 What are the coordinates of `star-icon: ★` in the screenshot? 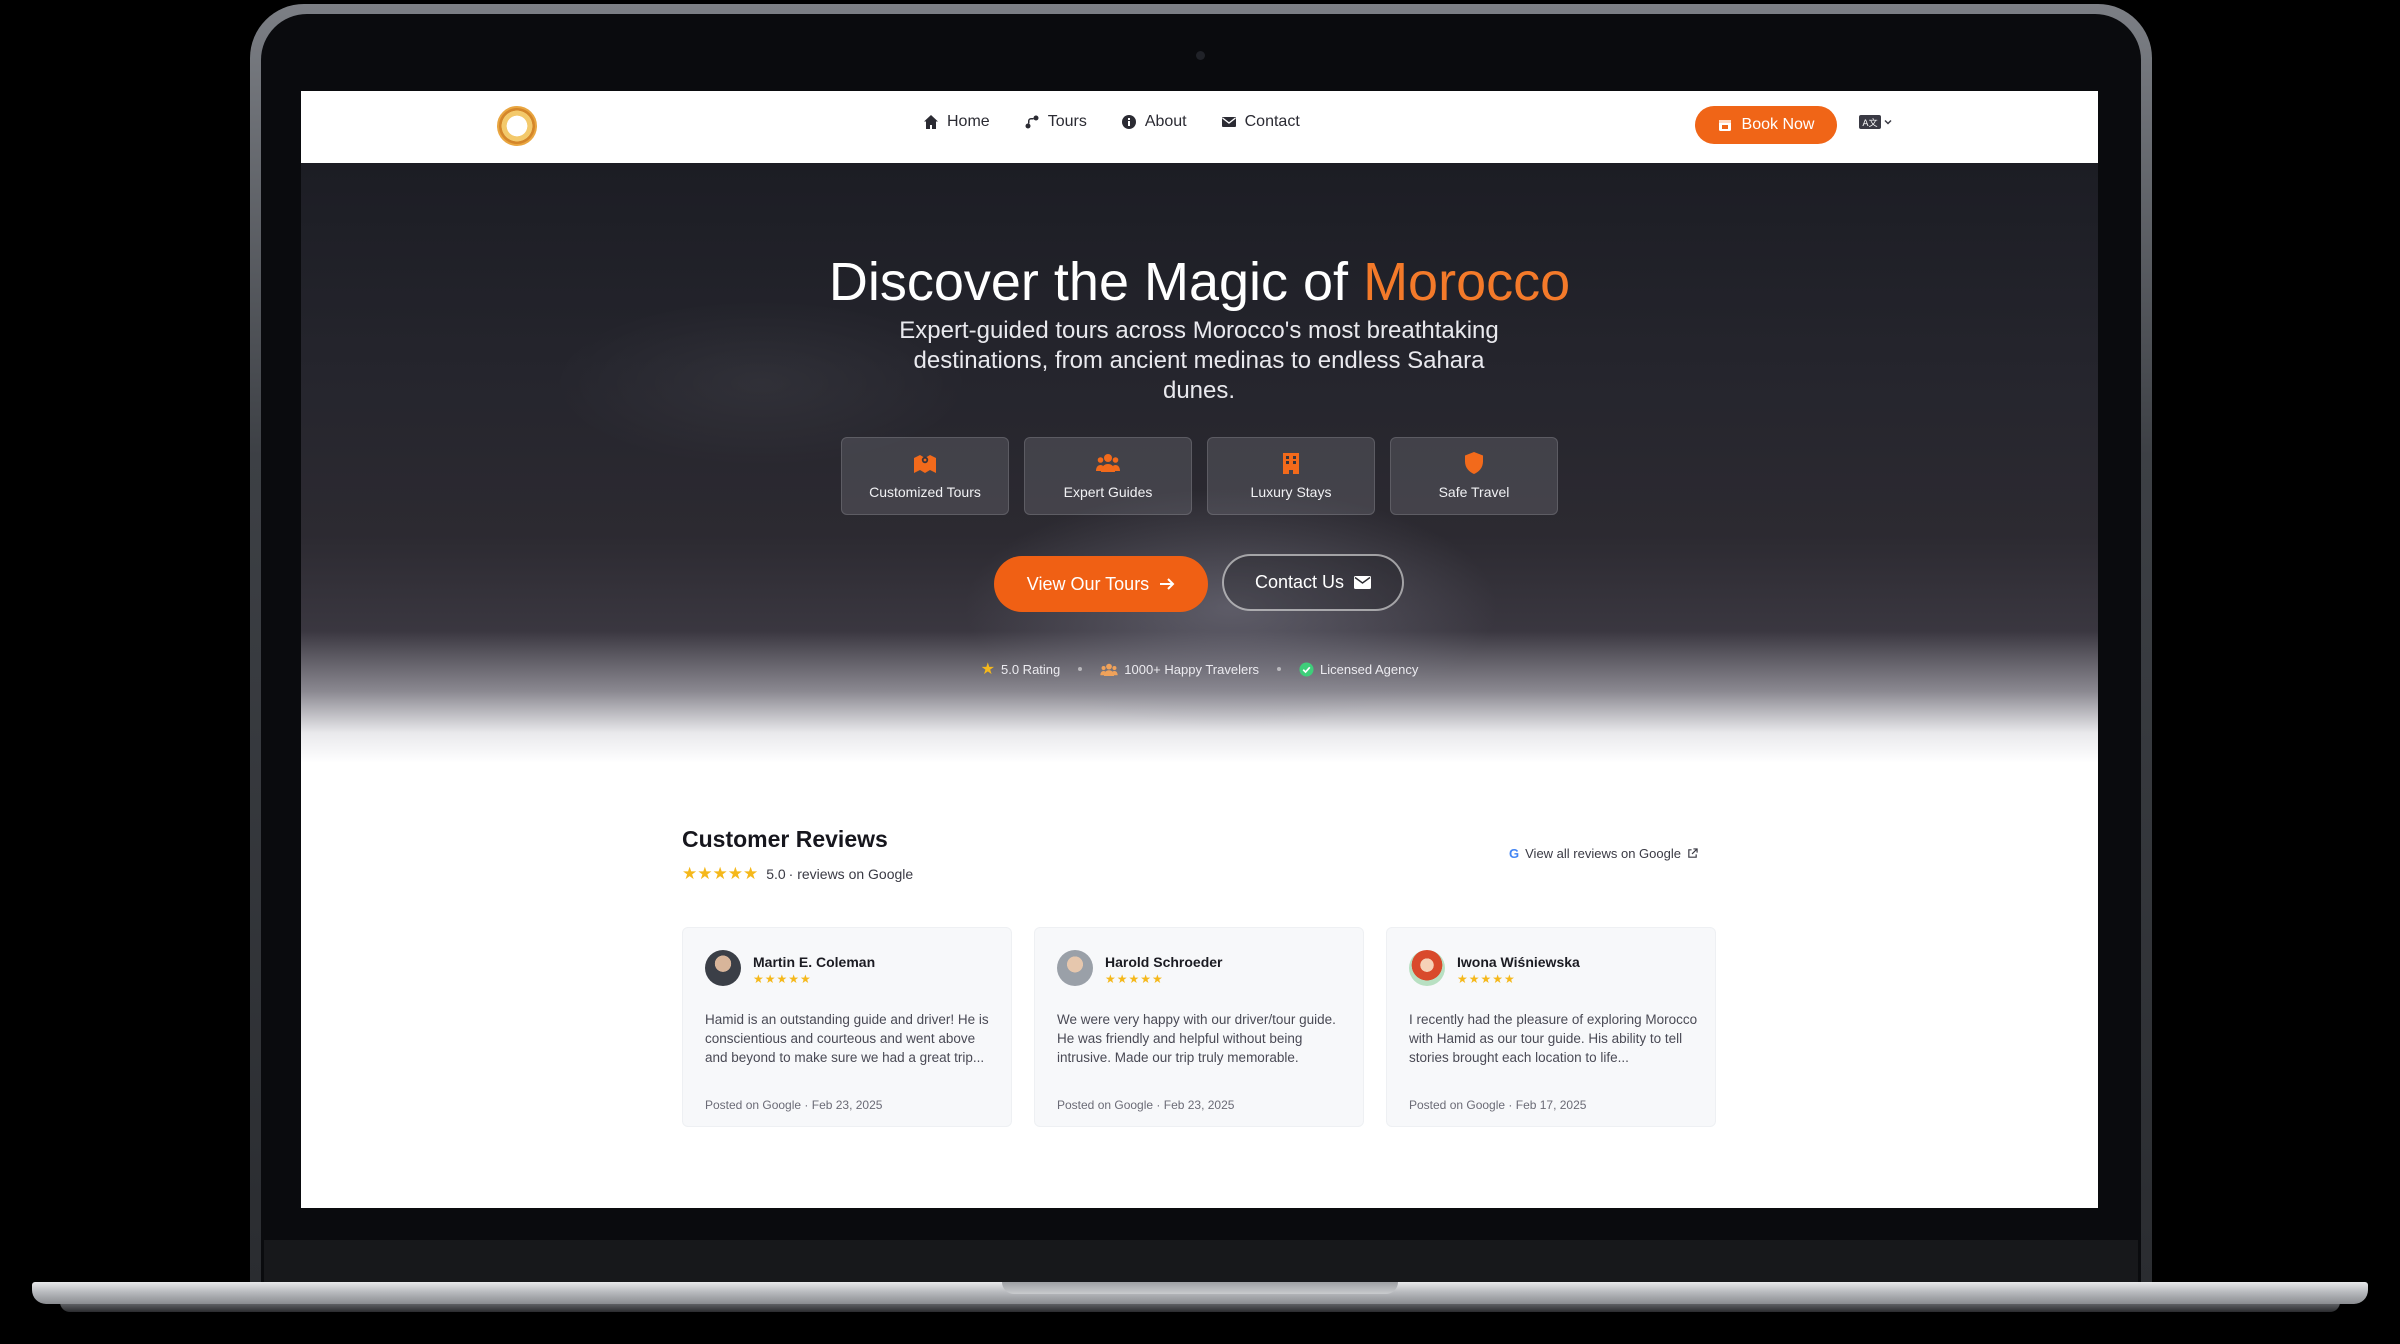 It's located at (987, 669).